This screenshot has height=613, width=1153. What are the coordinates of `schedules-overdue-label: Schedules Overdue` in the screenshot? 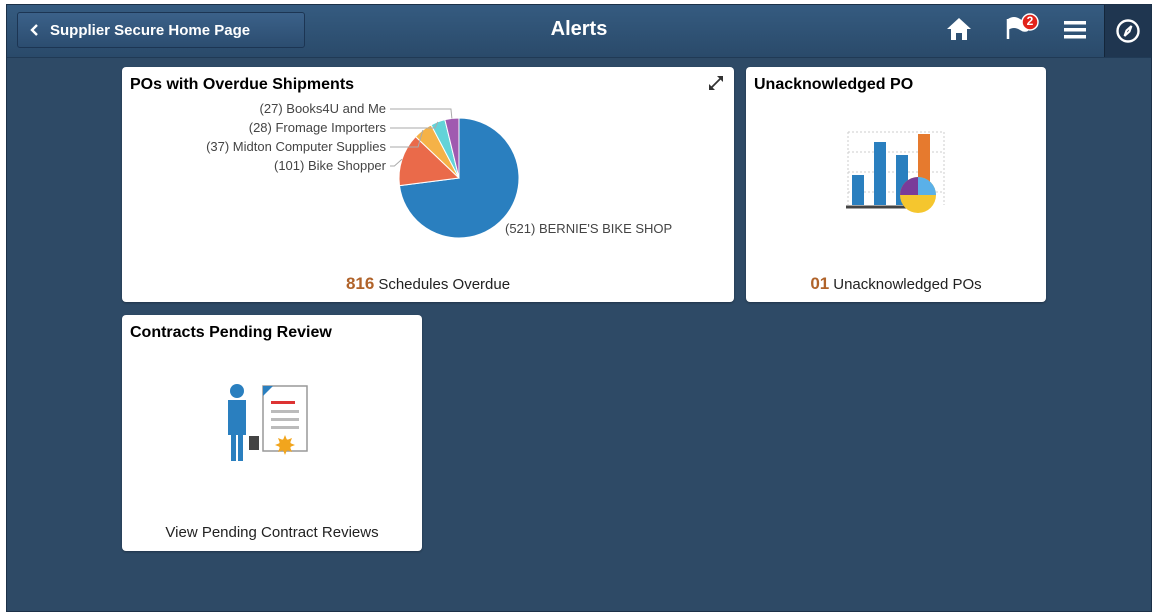 It's located at (444, 284).